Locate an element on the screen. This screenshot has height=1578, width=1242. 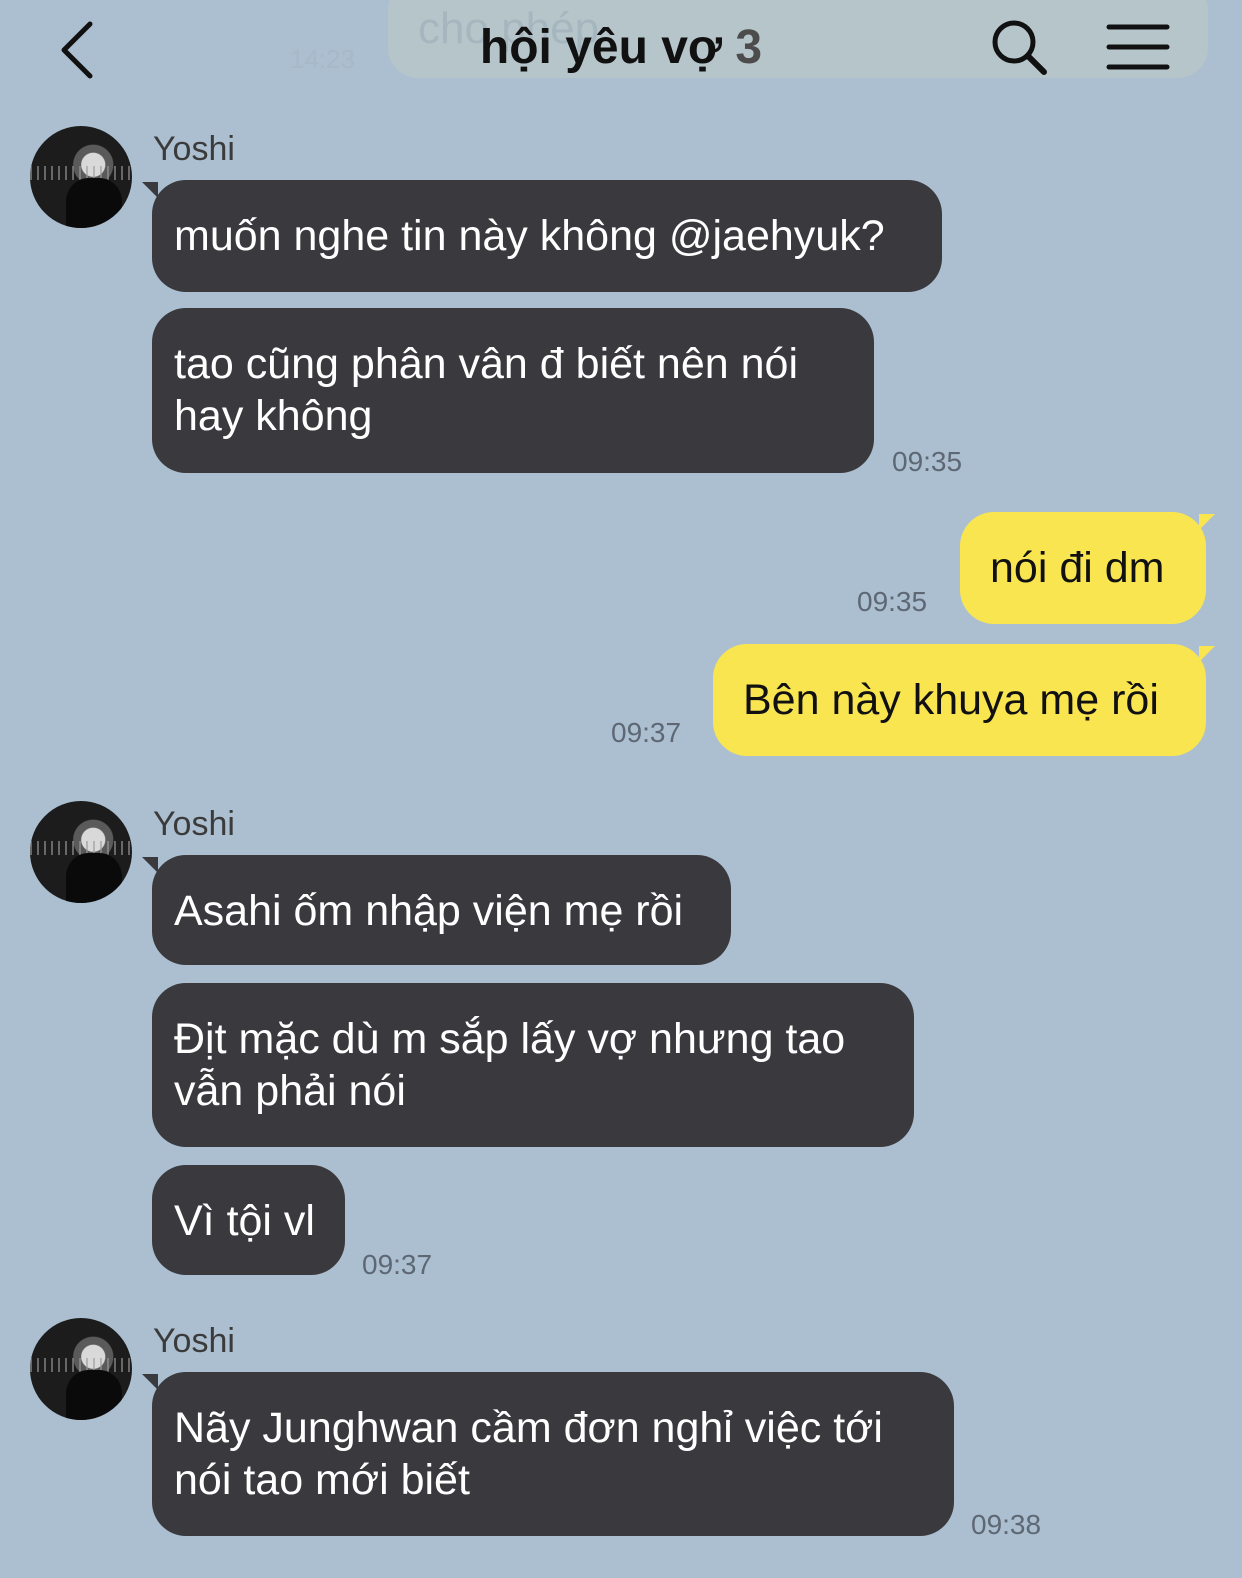
message-bubble: nói đi dm is located at coordinates (1087, 568).